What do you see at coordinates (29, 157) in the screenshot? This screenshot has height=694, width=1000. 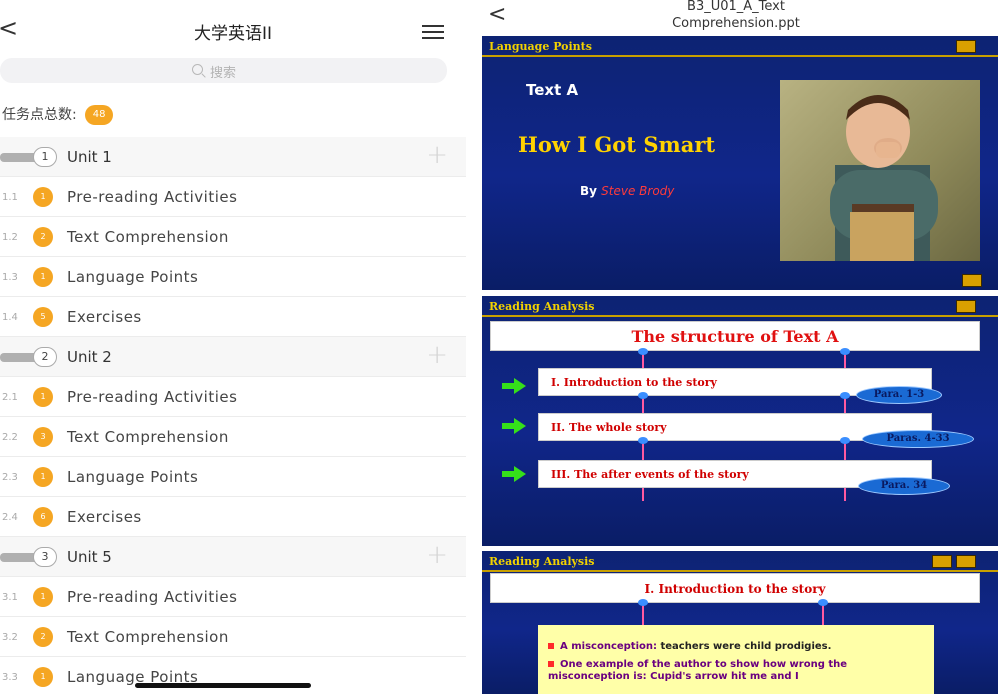 I see `unit-toggle: 1` at bounding box center [29, 157].